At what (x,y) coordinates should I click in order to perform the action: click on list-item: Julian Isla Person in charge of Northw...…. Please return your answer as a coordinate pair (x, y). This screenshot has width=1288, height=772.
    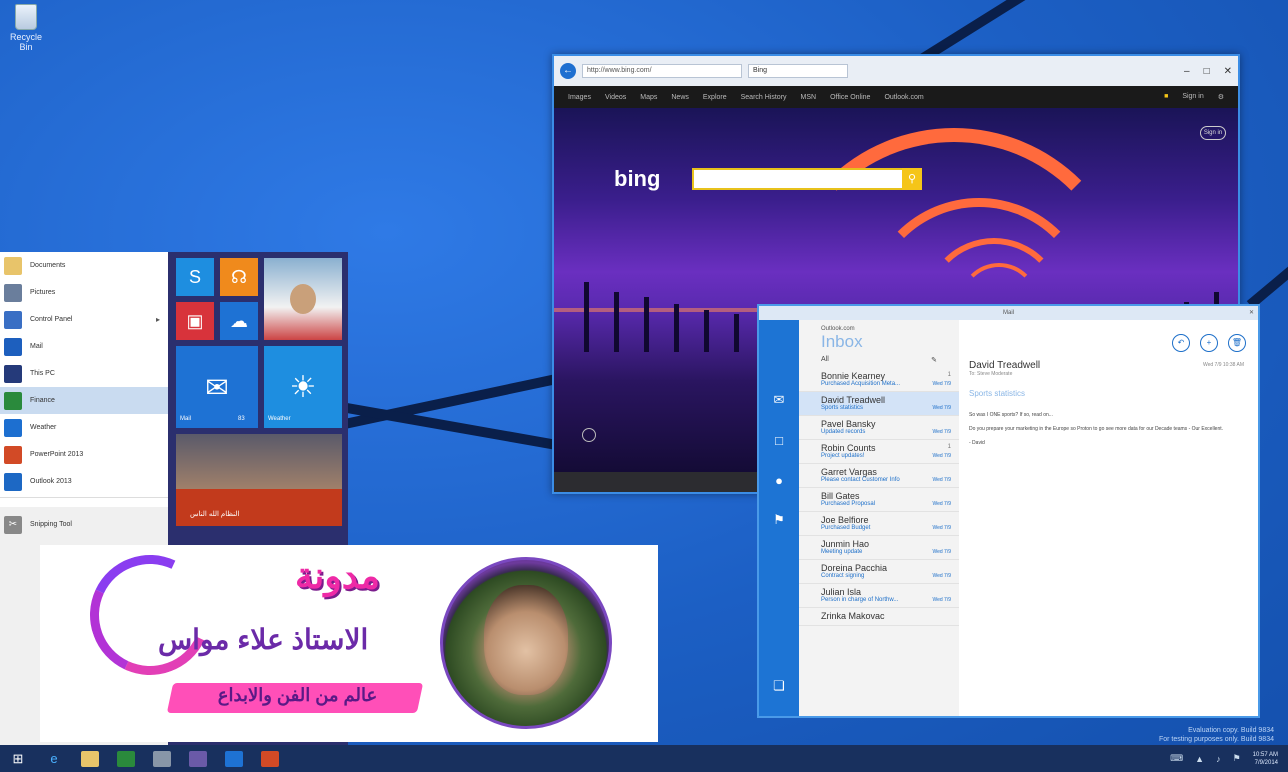
    Looking at the image, I should click on (879, 596).